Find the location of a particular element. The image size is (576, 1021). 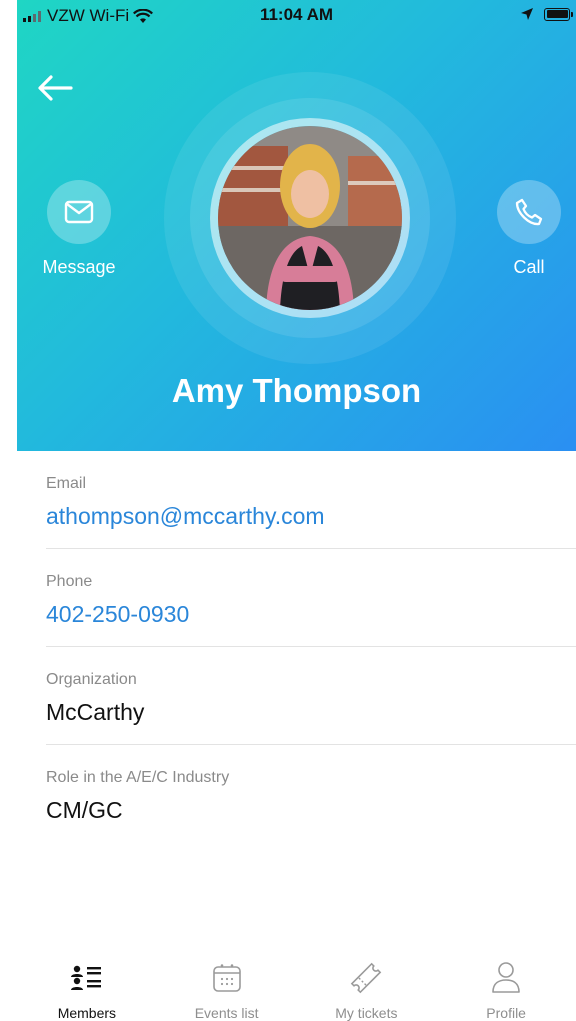

avatar is located at coordinates (310, 218).